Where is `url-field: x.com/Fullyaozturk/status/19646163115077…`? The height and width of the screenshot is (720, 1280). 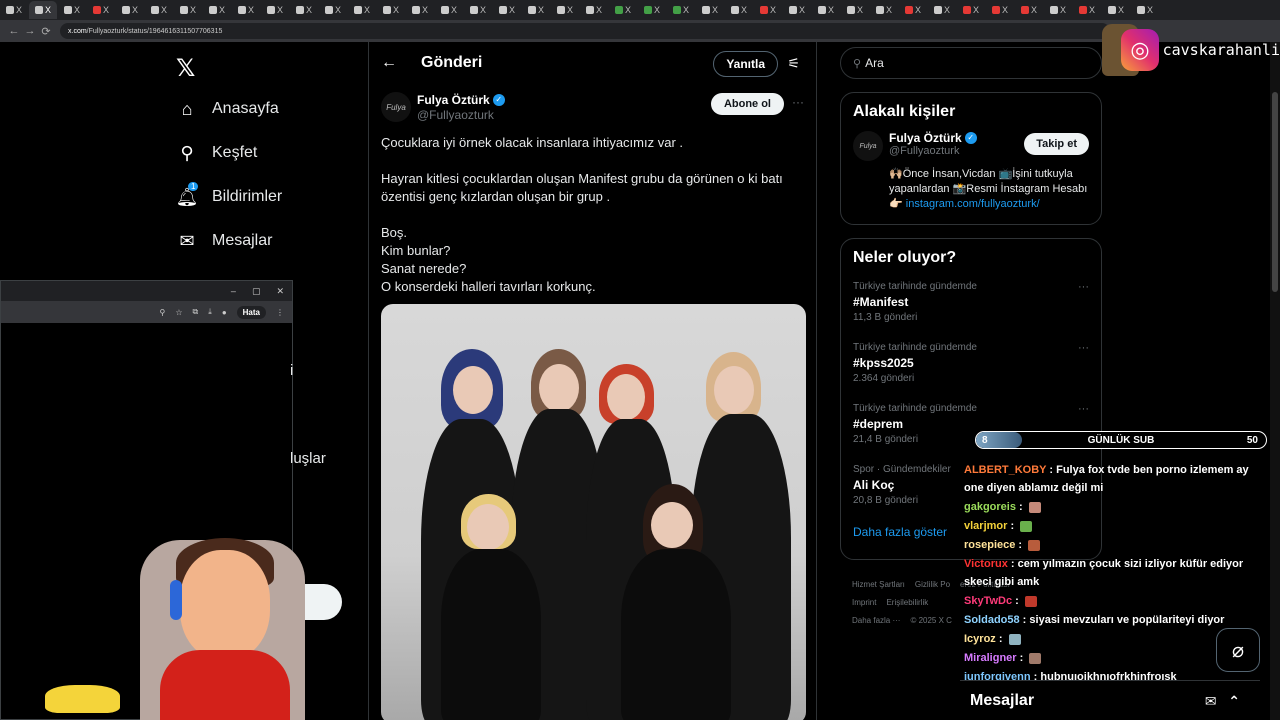 url-field: x.com/Fullyaozturk/status/19646163115077… is located at coordinates (585, 31).